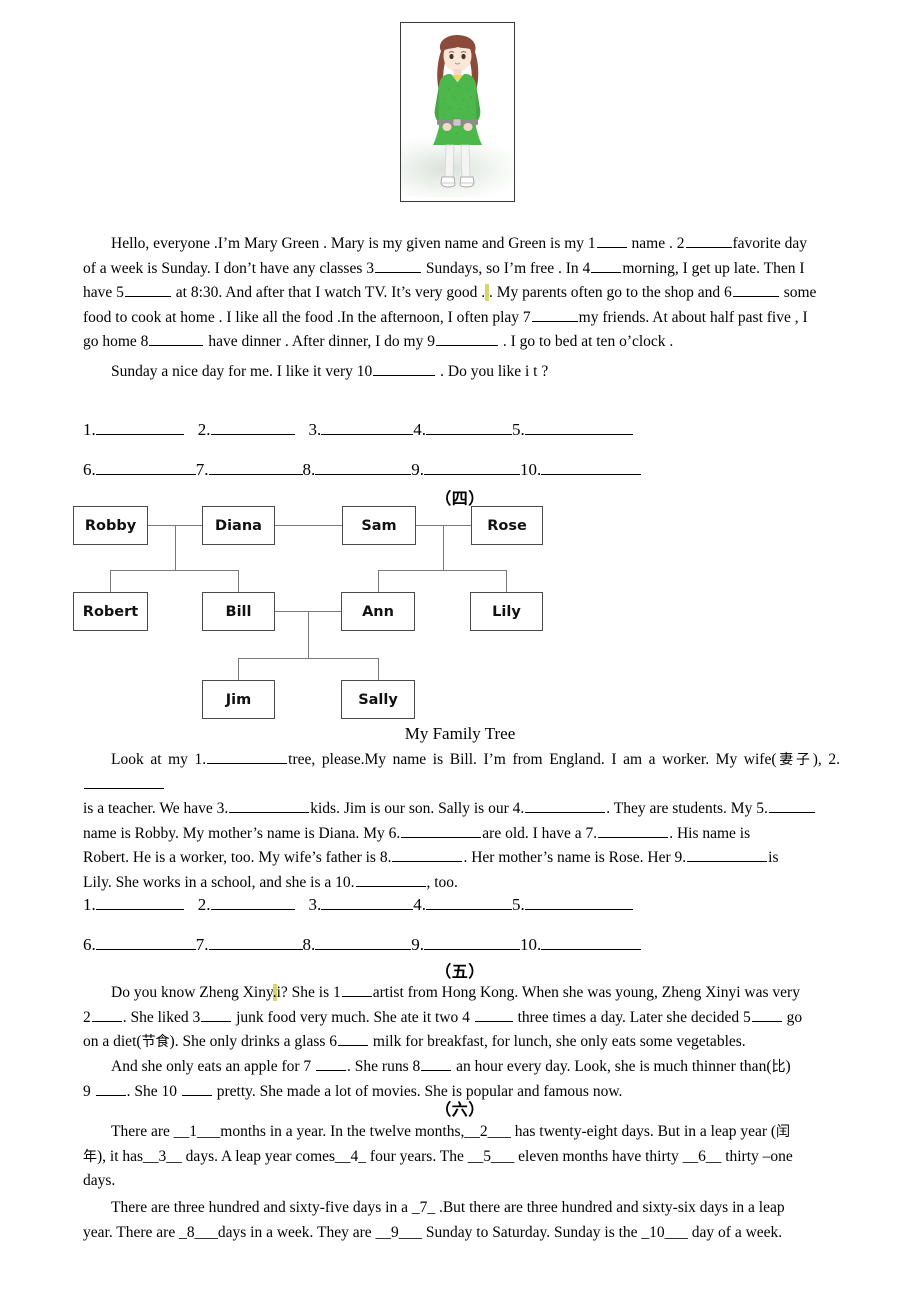 The height and width of the screenshot is (1302, 920). Describe the element at coordinates (238, 669) in the screenshot. I see `tree-drop-jim` at that location.